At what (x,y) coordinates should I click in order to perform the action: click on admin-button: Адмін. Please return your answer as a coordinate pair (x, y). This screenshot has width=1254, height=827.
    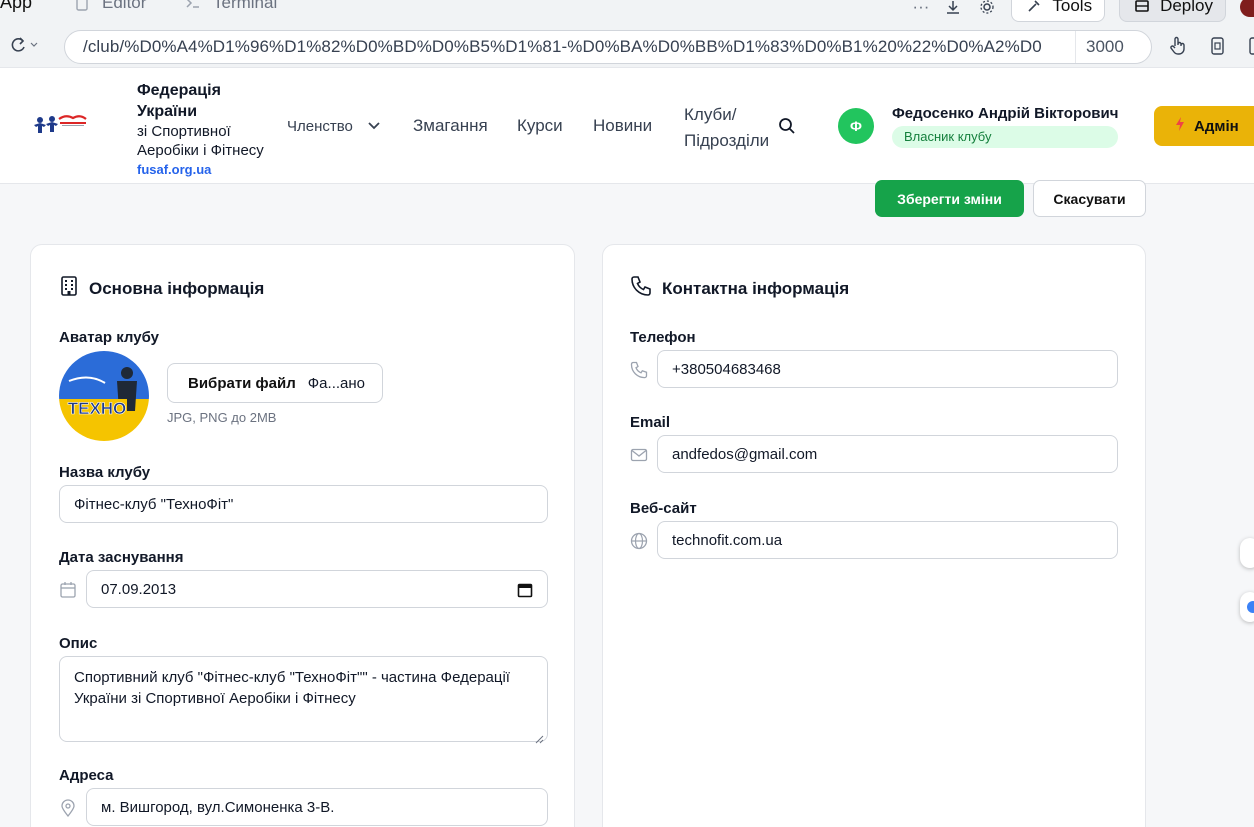
    Looking at the image, I should click on (1204, 126).